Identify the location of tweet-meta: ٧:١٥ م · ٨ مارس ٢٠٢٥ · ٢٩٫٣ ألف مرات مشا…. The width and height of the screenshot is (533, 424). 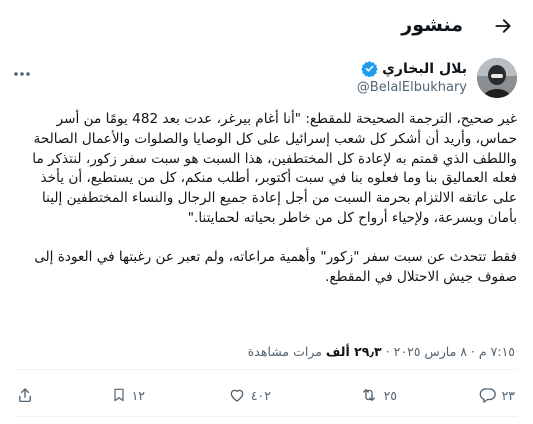
(381, 351).